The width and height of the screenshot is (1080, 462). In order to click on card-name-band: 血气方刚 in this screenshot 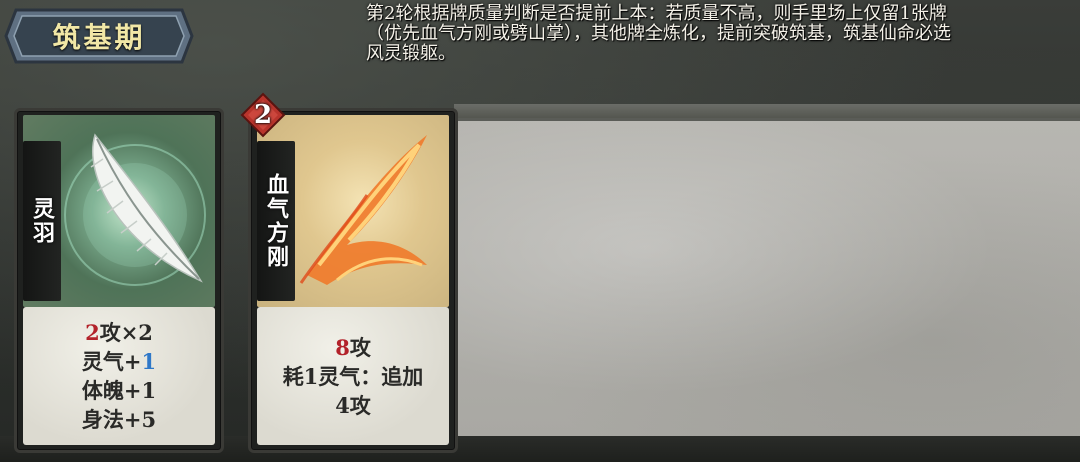, I will do `click(276, 221)`.